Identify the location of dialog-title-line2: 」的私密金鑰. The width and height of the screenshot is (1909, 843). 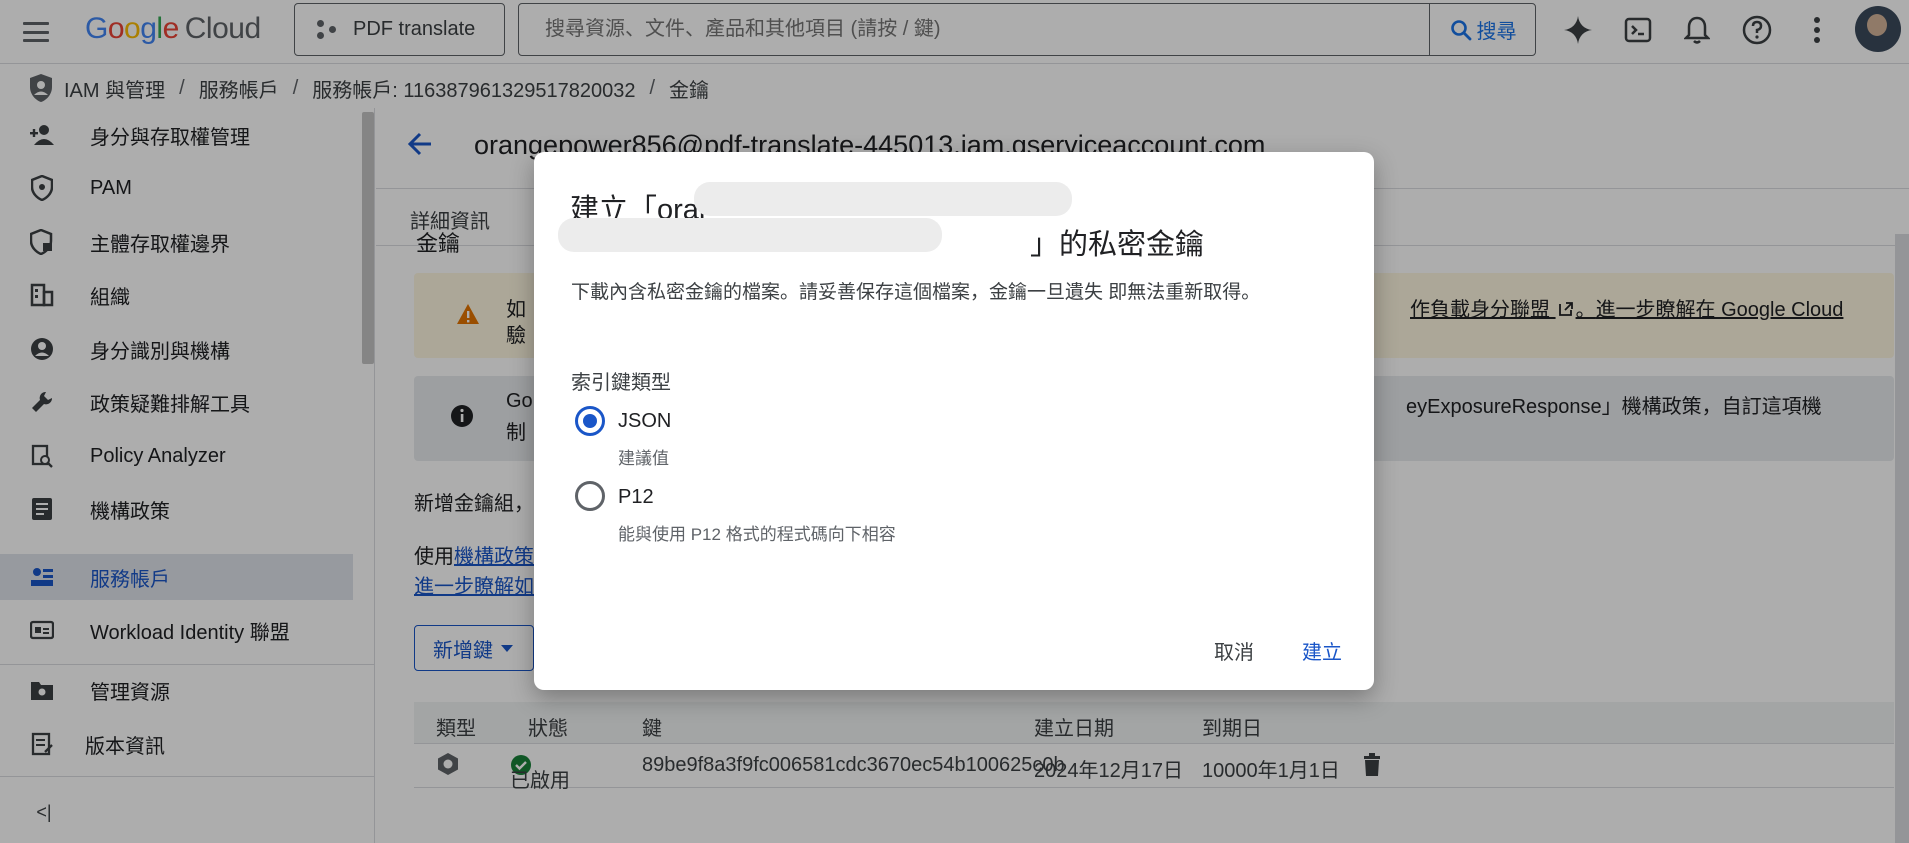
(1117, 245).